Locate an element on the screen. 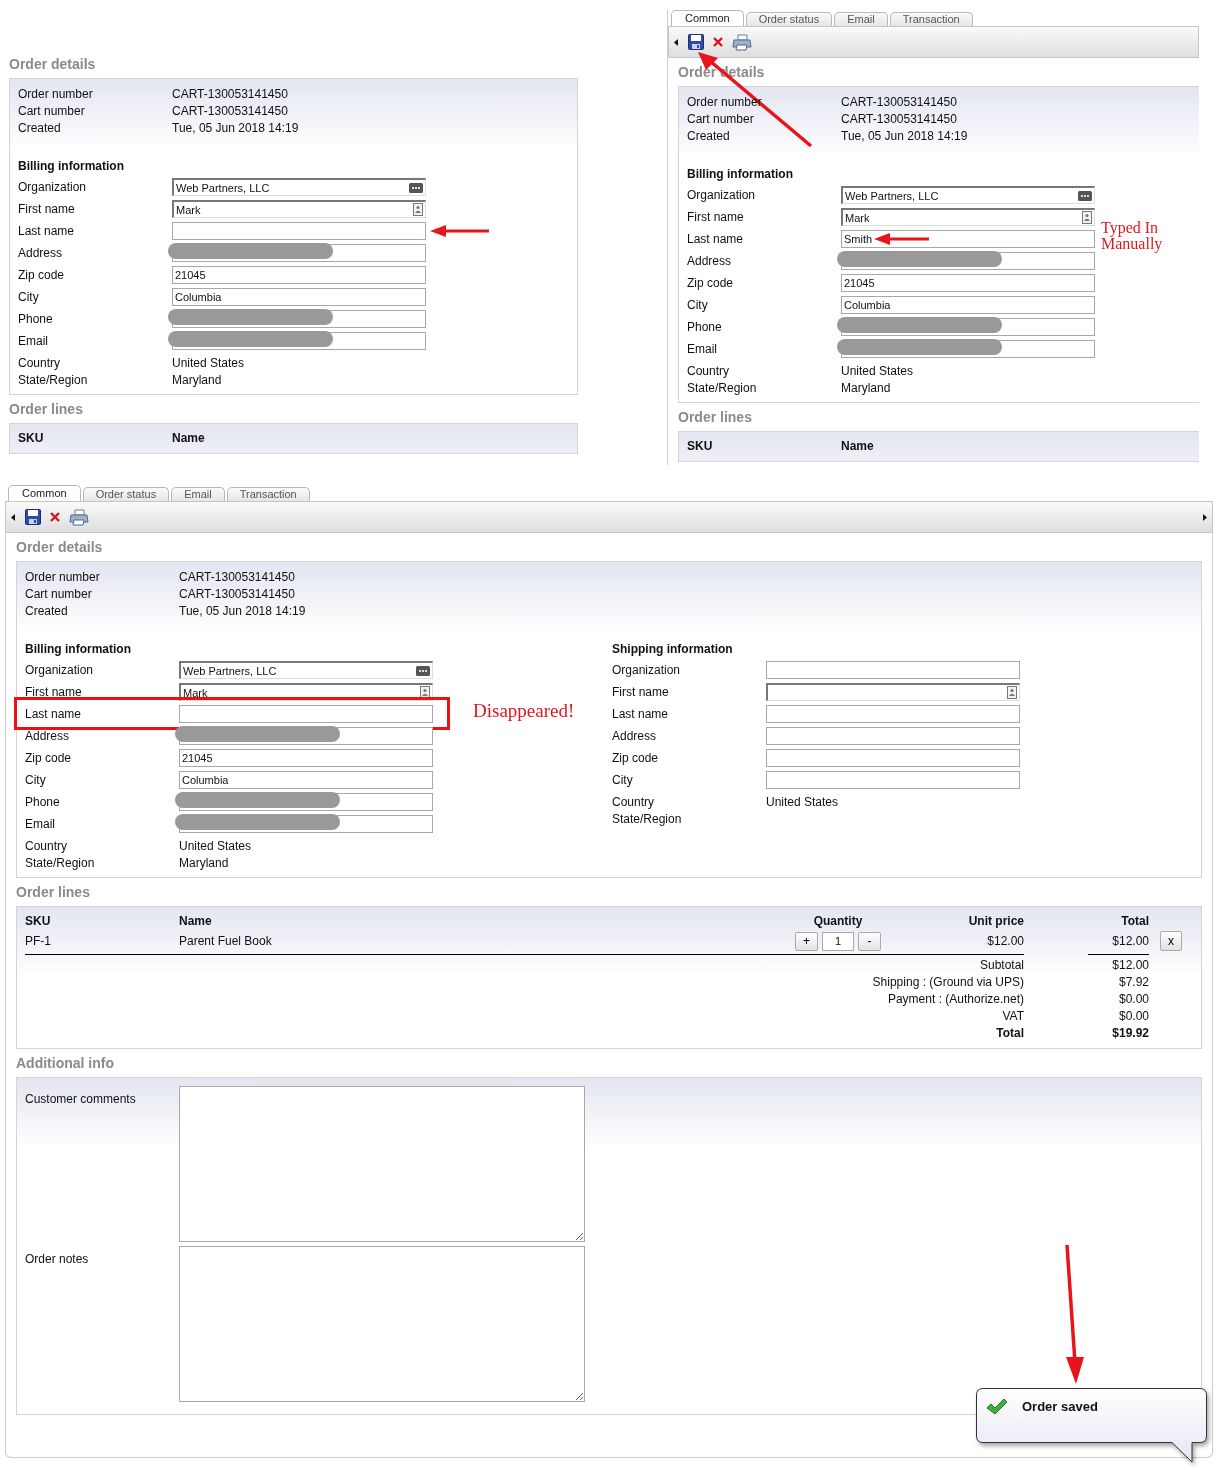  increase-button: + is located at coordinates (806, 941).